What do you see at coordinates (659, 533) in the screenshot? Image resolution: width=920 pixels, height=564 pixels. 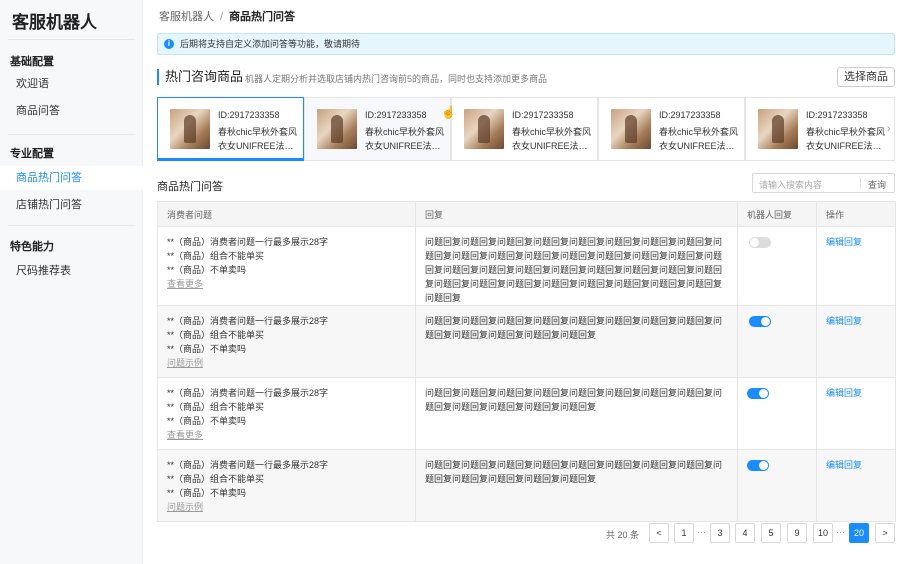 I see `prev-page-button: <` at bounding box center [659, 533].